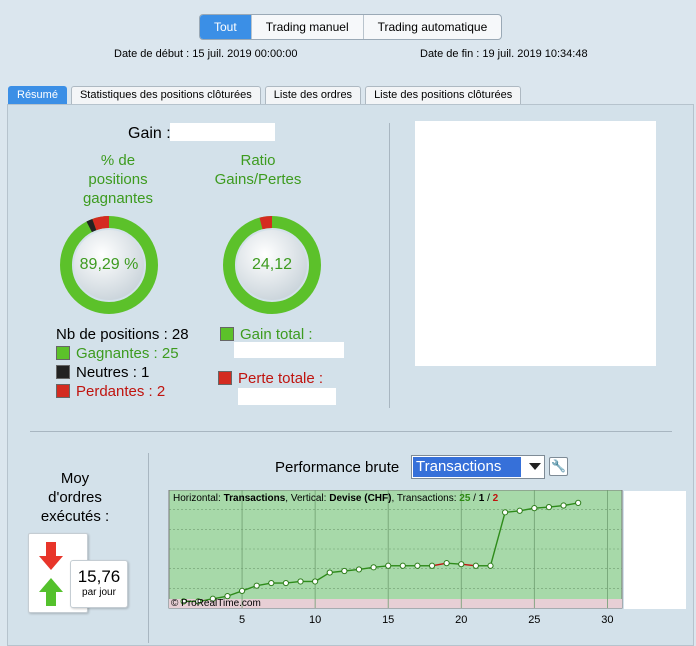 This screenshot has height=646, width=696. Describe the element at coordinates (308, 27) in the screenshot. I see `segment-manual: Trading manuel` at that location.